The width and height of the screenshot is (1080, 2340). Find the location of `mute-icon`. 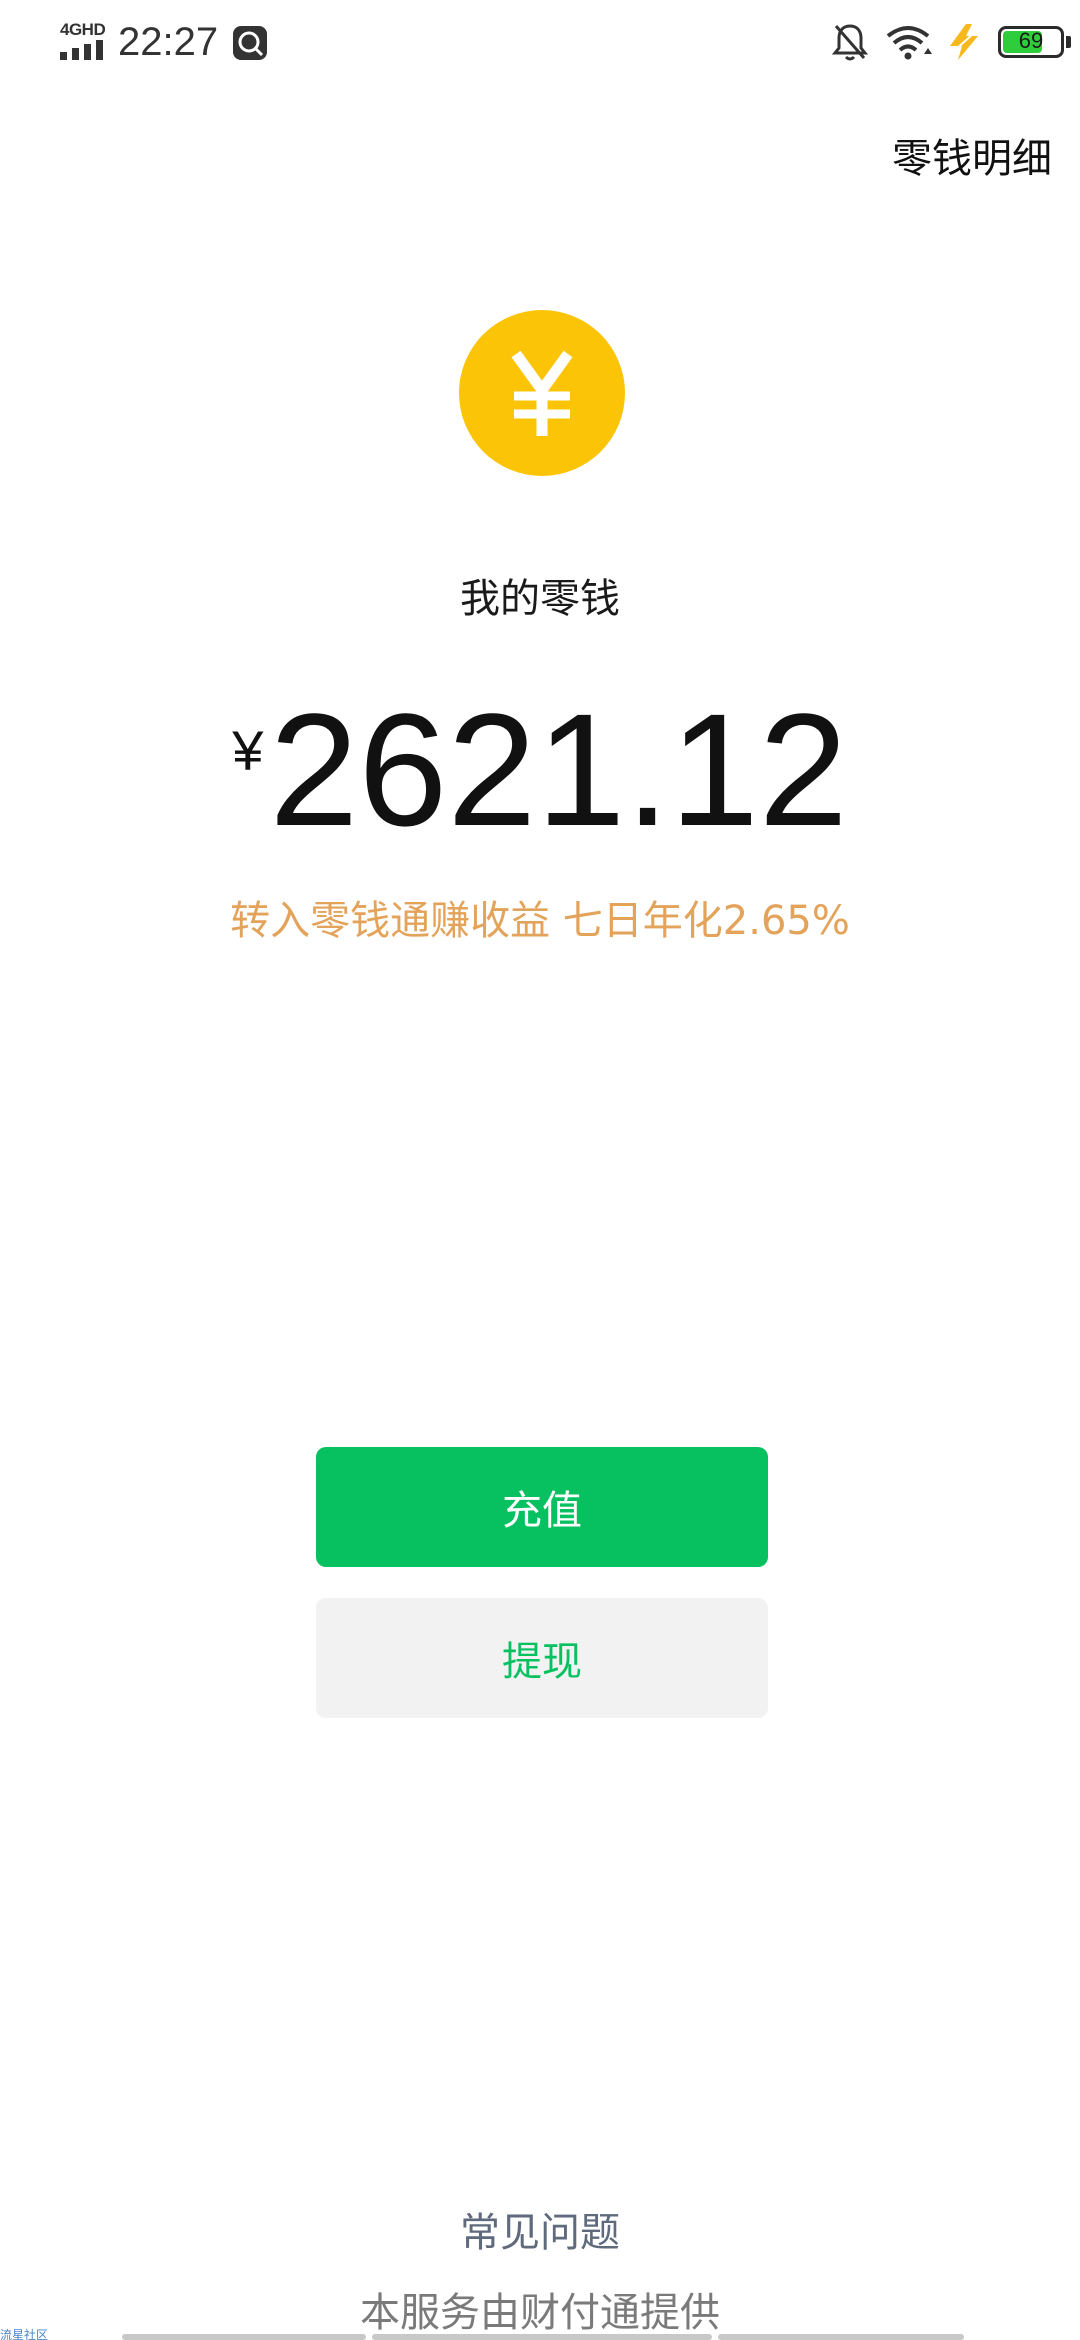

mute-icon is located at coordinates (850, 42).